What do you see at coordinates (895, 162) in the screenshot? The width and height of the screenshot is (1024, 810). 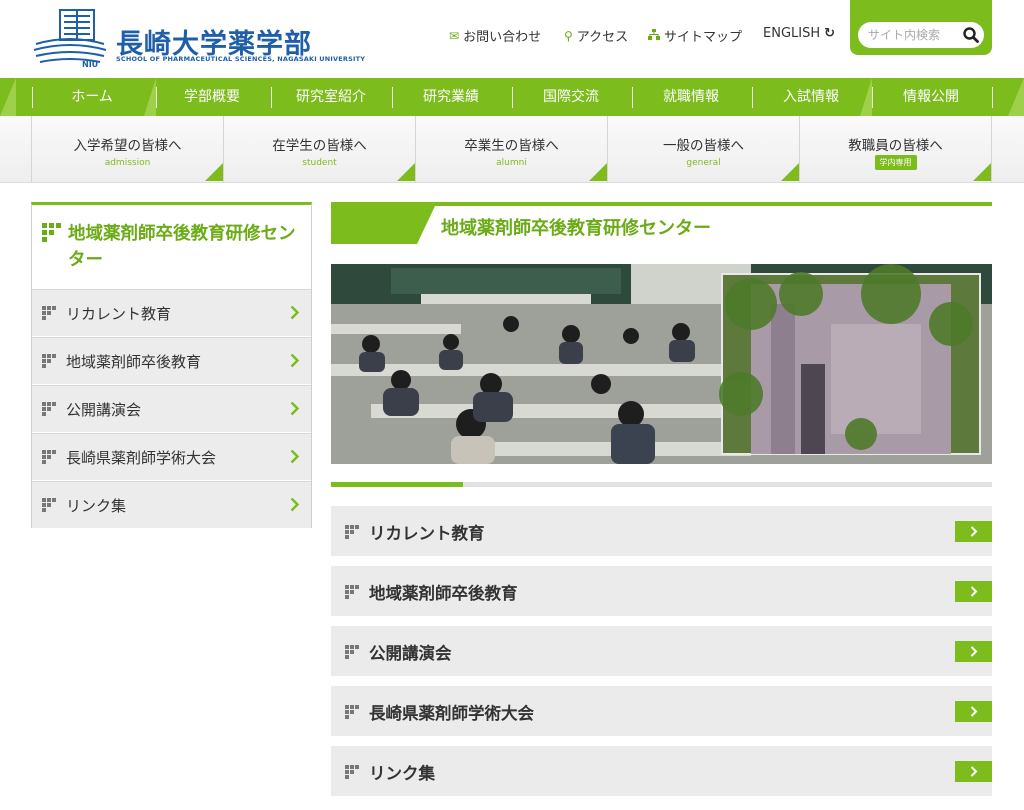 I see `internal-only-badge: 学内専用` at bounding box center [895, 162].